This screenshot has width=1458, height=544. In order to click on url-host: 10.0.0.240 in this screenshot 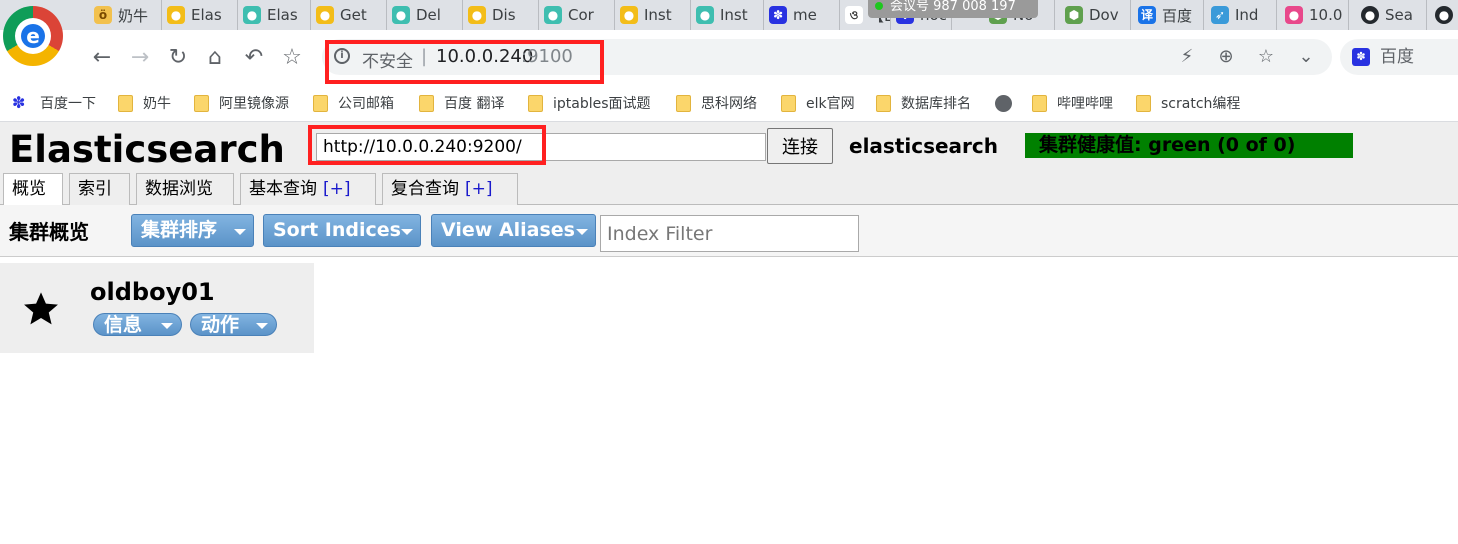, I will do `click(484, 56)`.